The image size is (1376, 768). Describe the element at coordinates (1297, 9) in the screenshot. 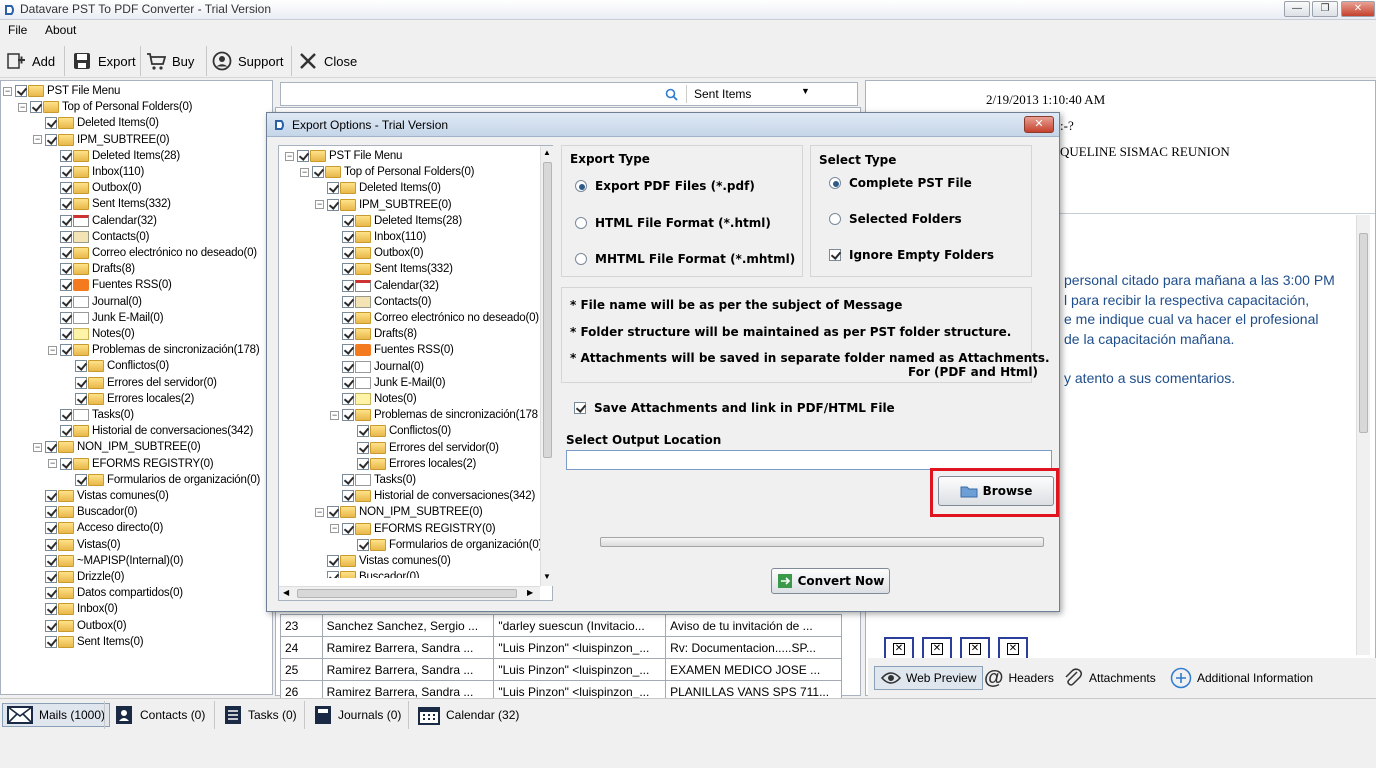

I see `minimize-button: —` at that location.